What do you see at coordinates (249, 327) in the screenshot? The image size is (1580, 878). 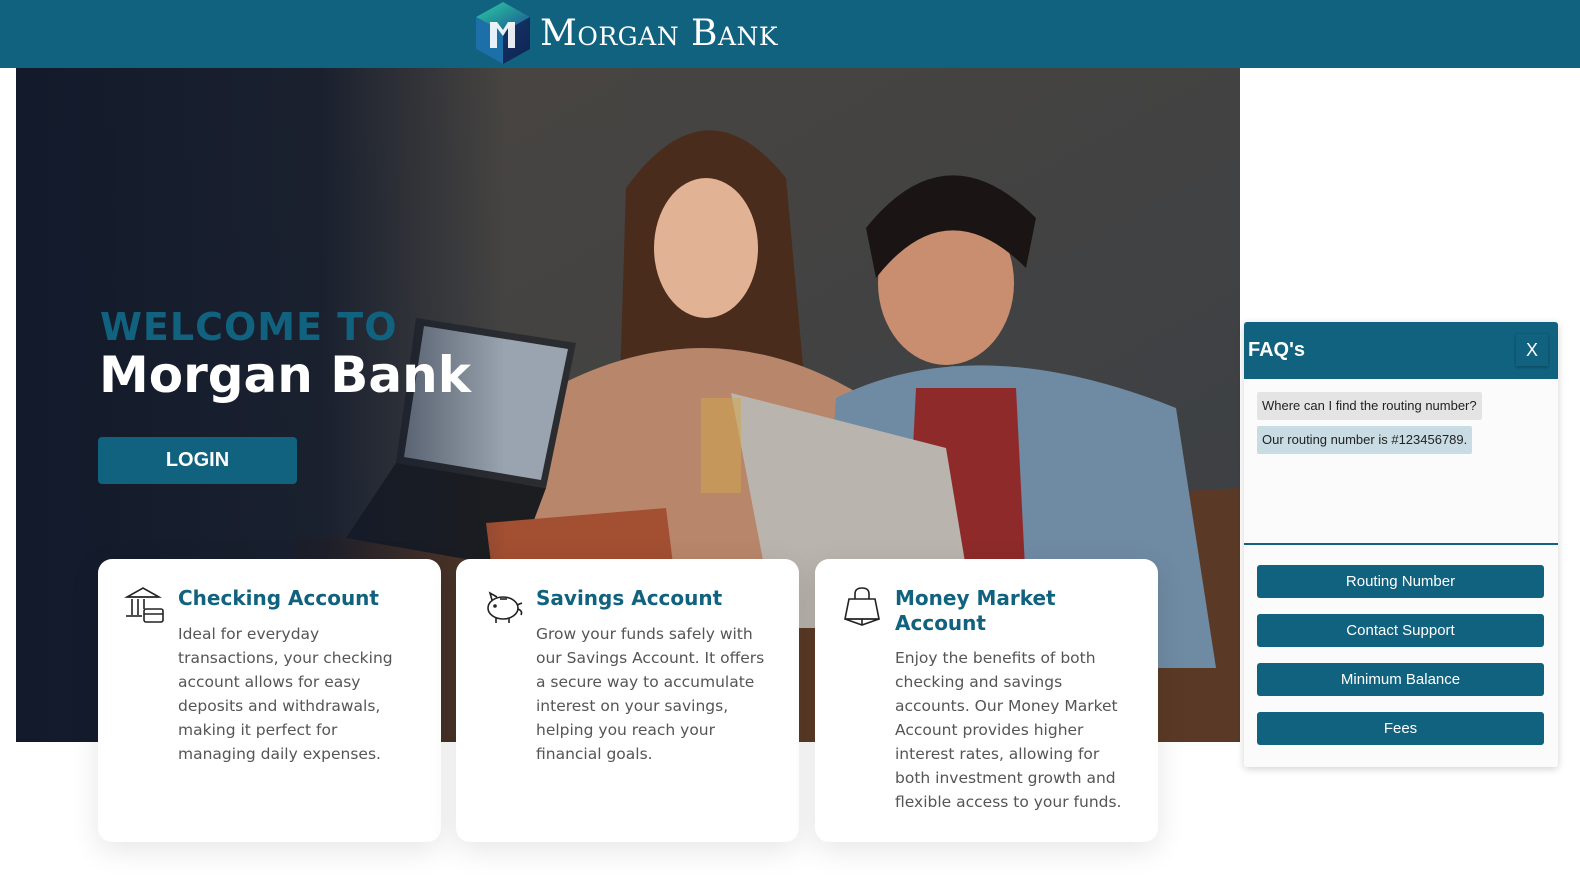 I see `welcome-heading: WELCOME TO` at bounding box center [249, 327].